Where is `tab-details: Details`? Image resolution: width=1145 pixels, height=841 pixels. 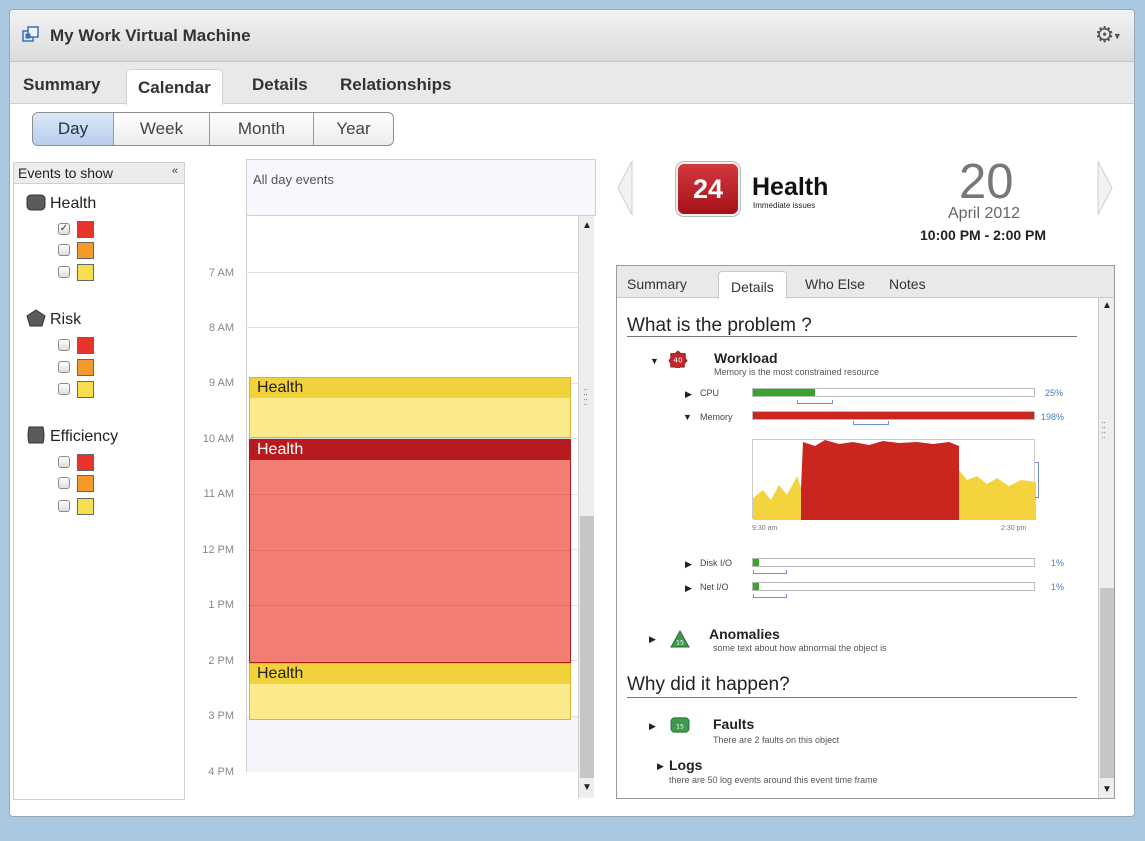 tab-details: Details is located at coordinates (280, 85).